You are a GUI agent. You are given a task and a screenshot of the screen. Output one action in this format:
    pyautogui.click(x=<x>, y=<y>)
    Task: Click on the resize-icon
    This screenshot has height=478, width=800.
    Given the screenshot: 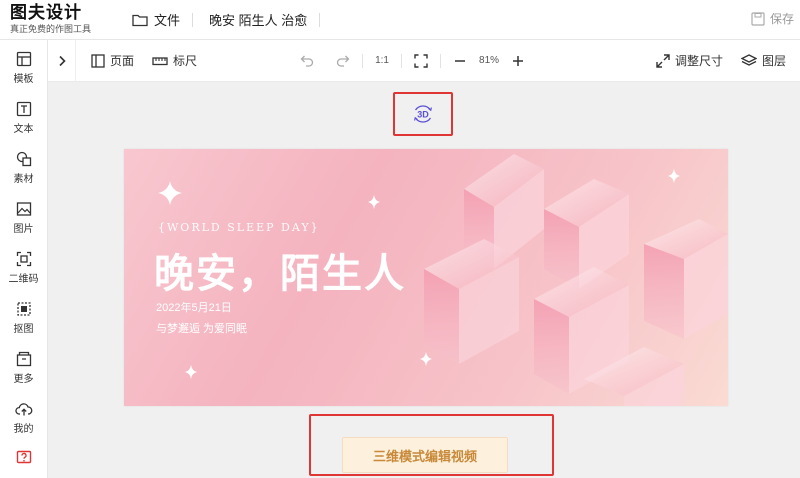 What is the action you would take?
    pyautogui.click(x=663, y=60)
    